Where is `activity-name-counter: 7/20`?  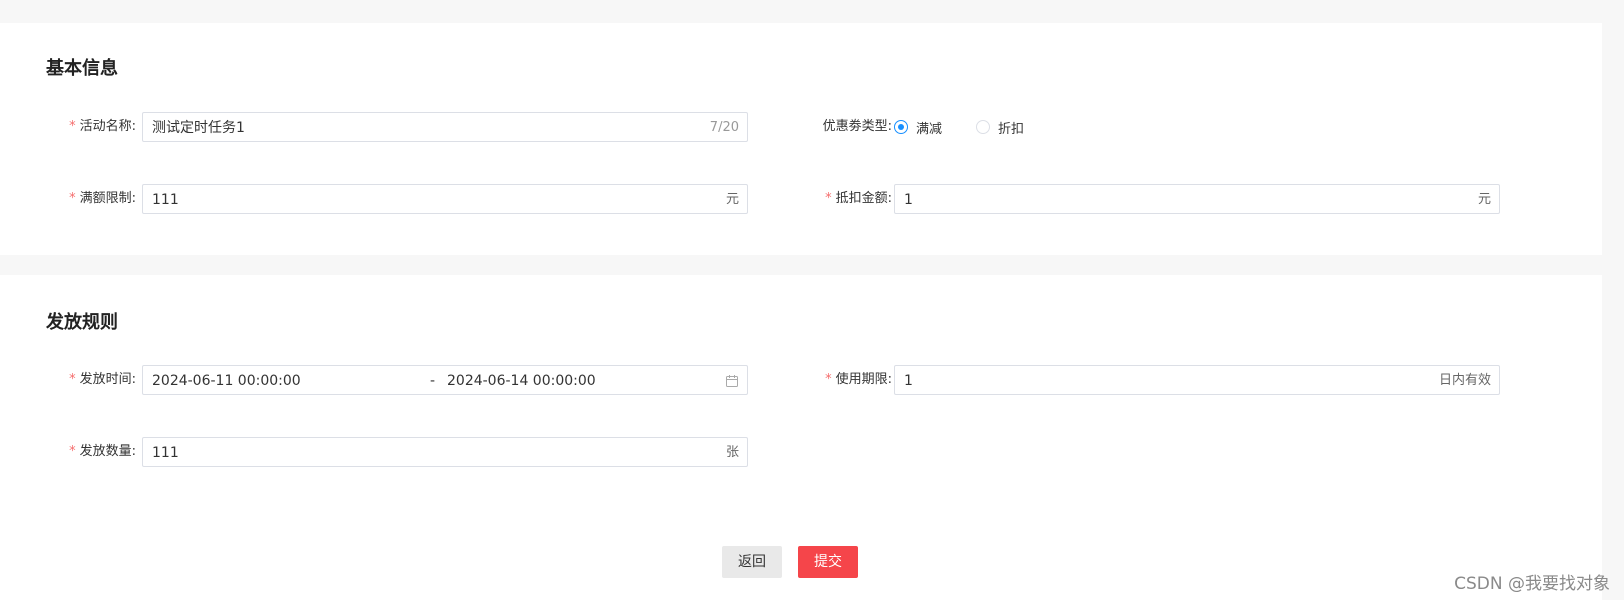 activity-name-counter: 7/20 is located at coordinates (724, 127).